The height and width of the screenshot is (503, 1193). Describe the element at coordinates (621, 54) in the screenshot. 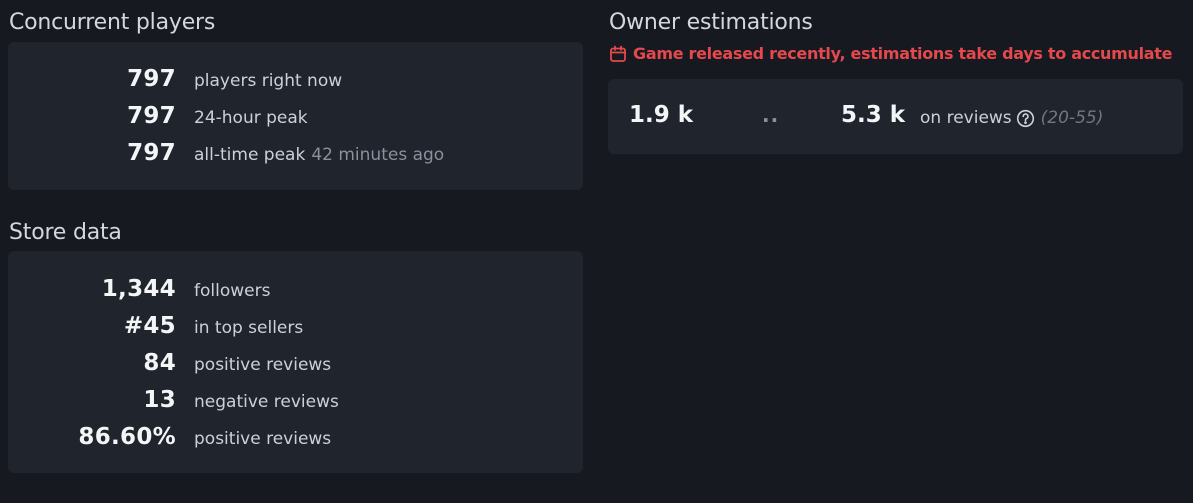

I see `calendar-icon` at that location.